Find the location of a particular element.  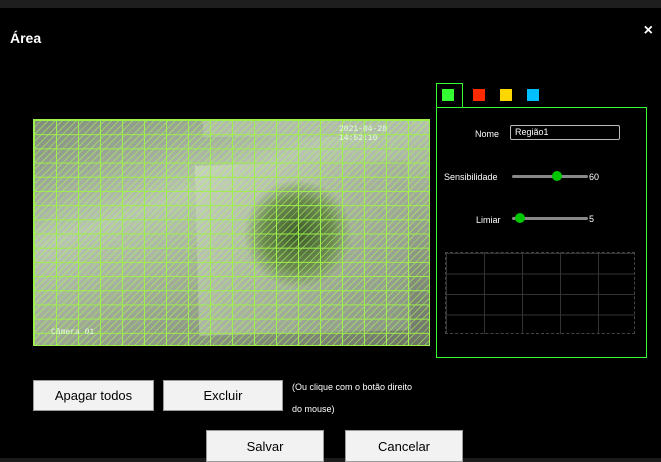

threshold-value: 5 is located at coordinates (592, 219).